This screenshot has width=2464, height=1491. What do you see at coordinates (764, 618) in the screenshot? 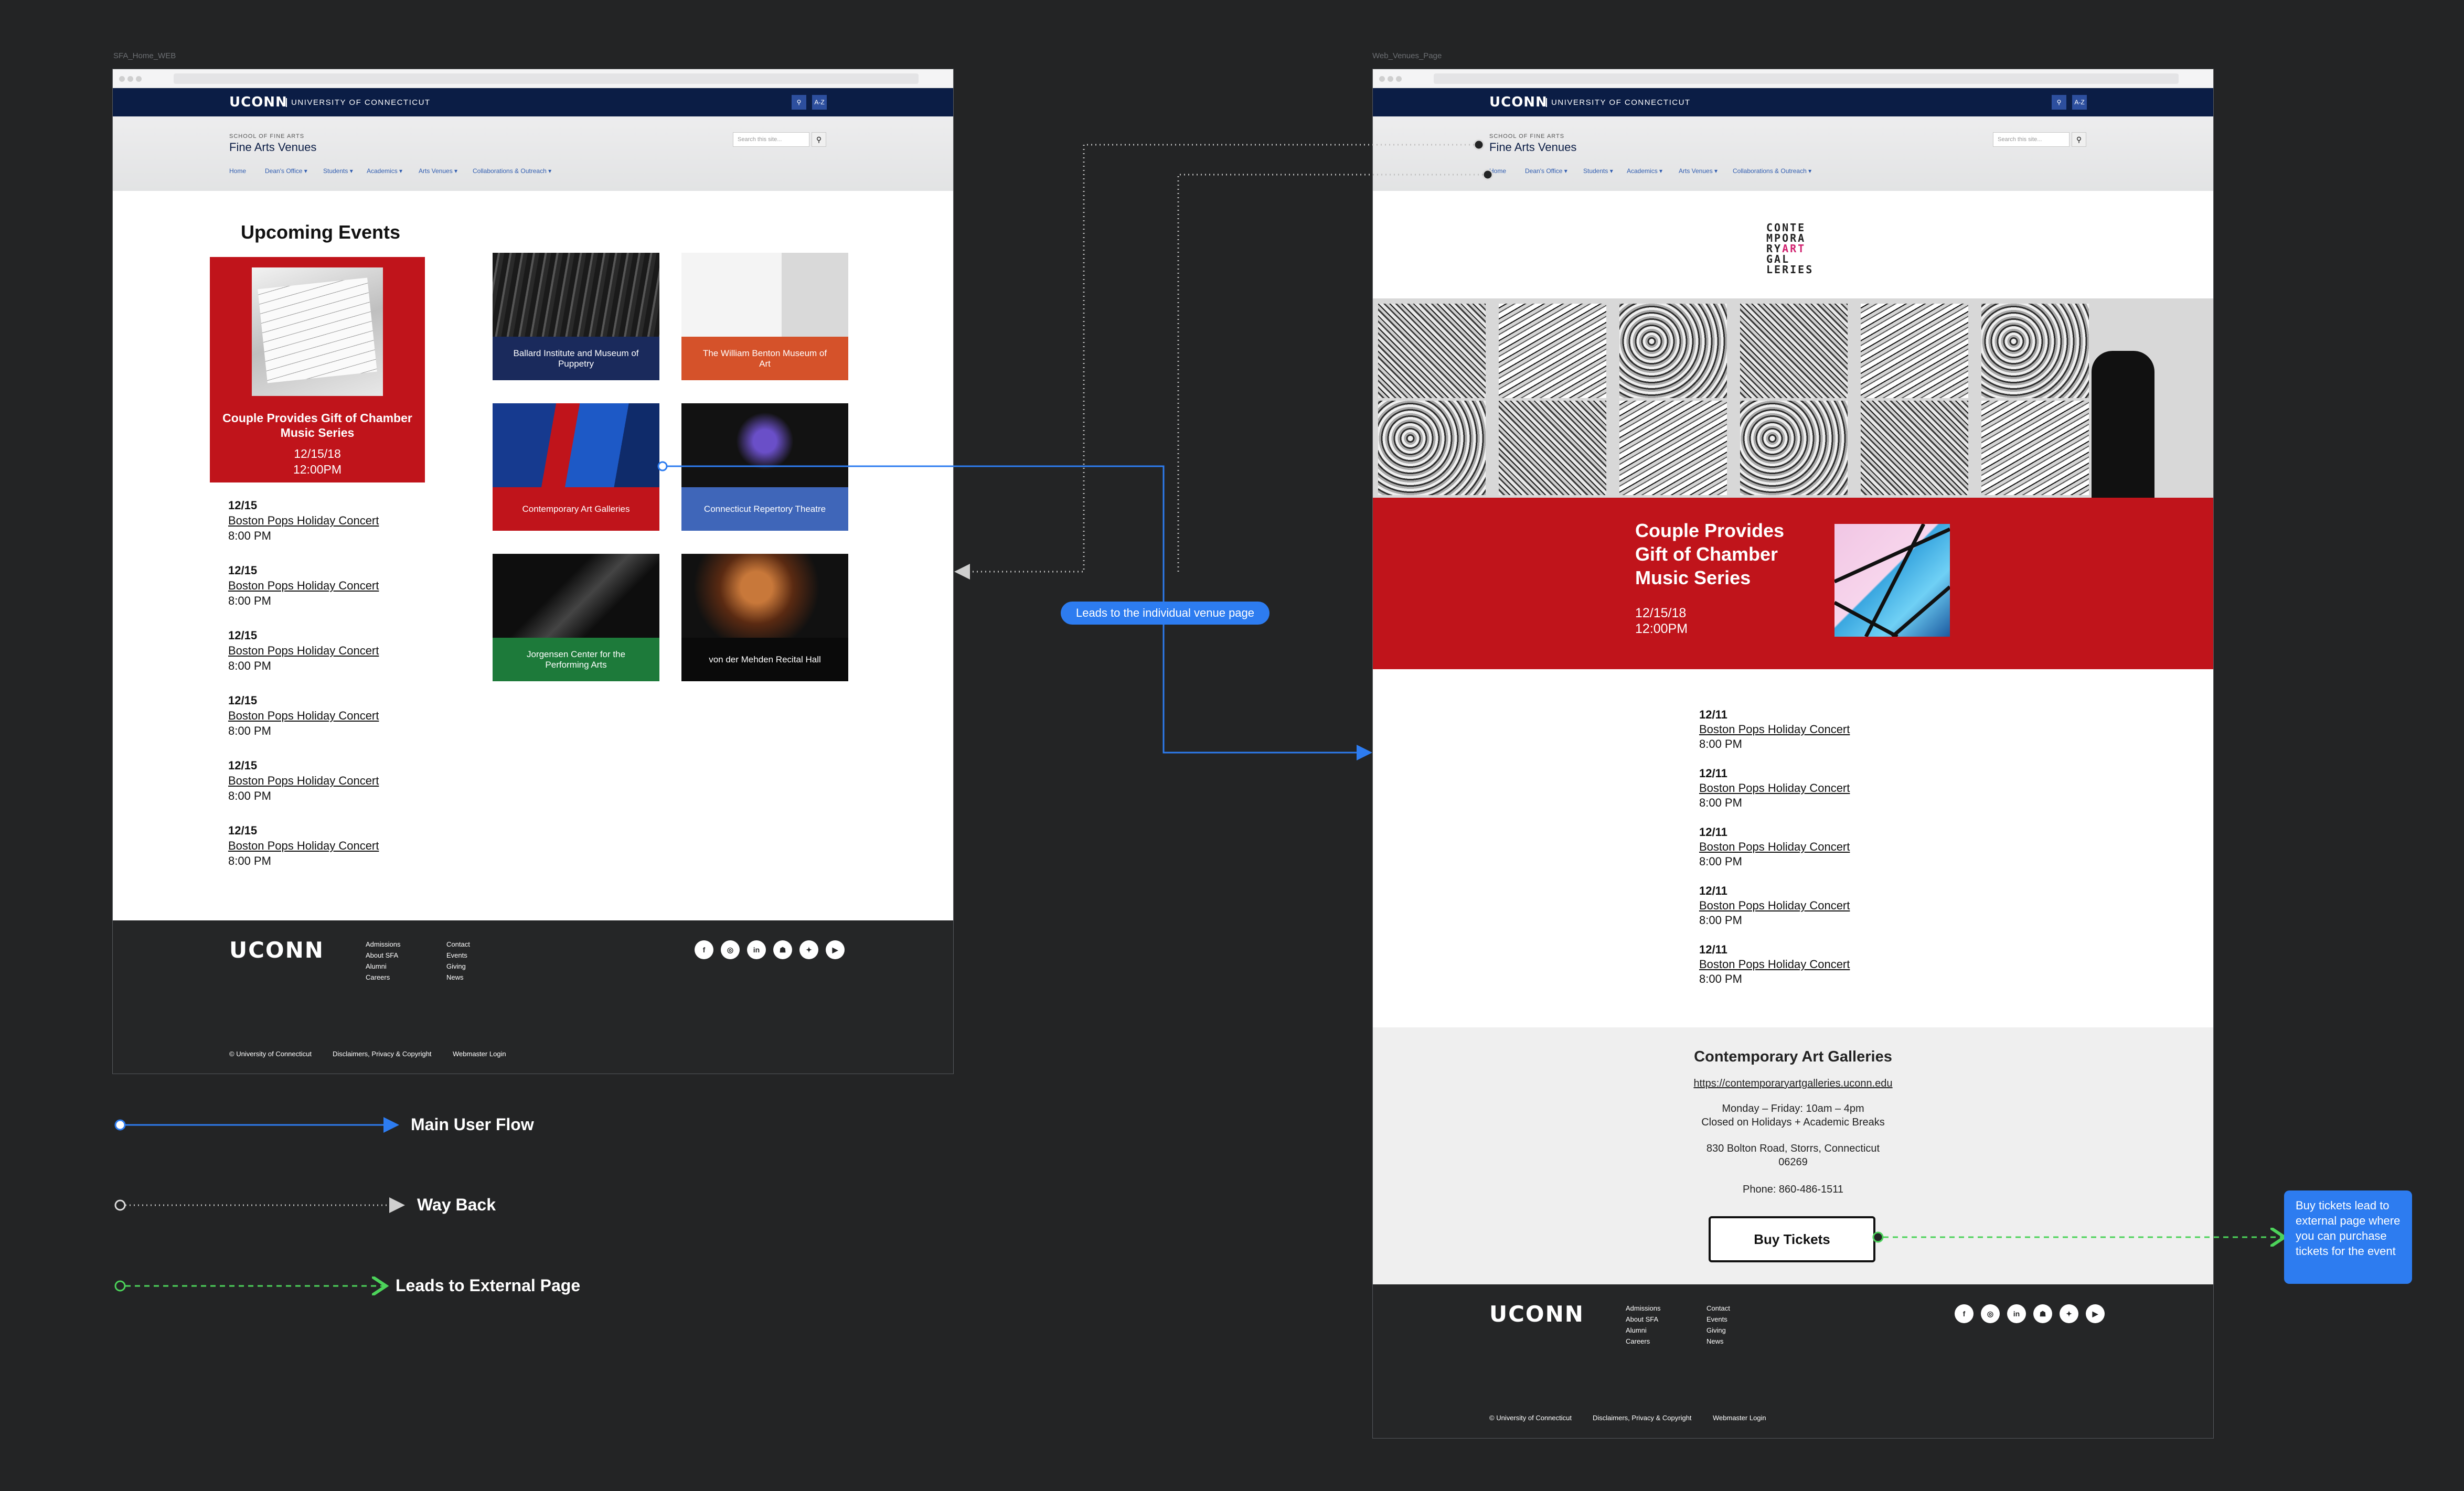
I see `venue-card: von der Mehden Recital Hall` at bounding box center [764, 618].